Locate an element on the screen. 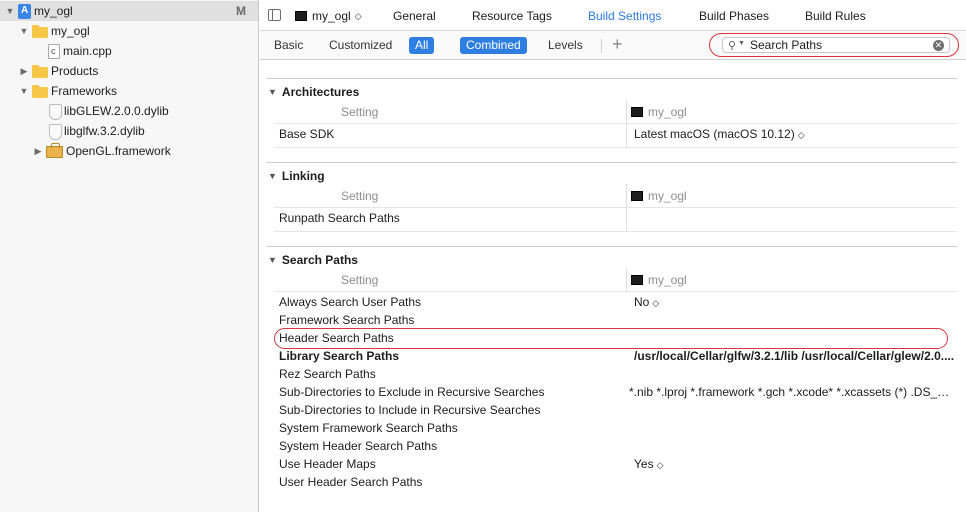 Image resolution: width=966 pixels, height=512 pixels. cpp-file-icon is located at coordinates (54, 51).